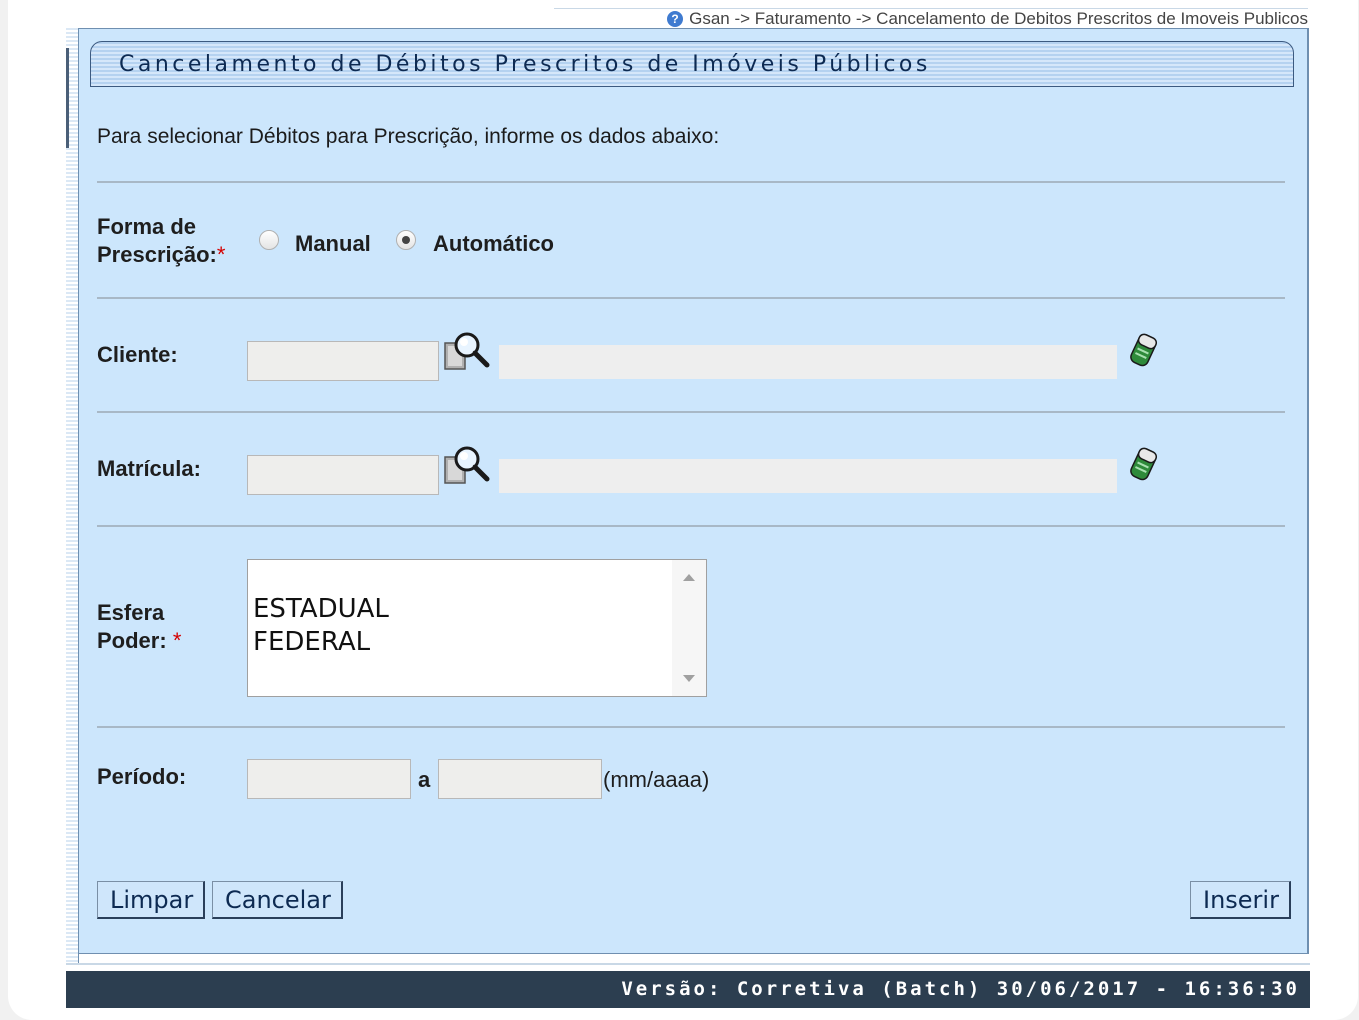 This screenshot has height=1020, width=1359. I want to click on search-matricula-icon, so click(467, 465).